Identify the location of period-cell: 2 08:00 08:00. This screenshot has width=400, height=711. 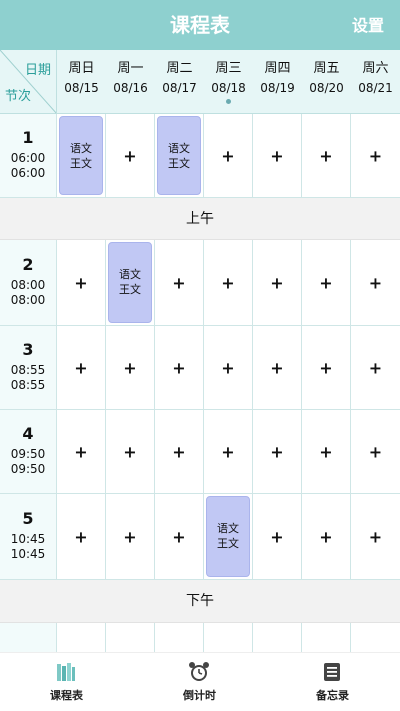
(28, 282).